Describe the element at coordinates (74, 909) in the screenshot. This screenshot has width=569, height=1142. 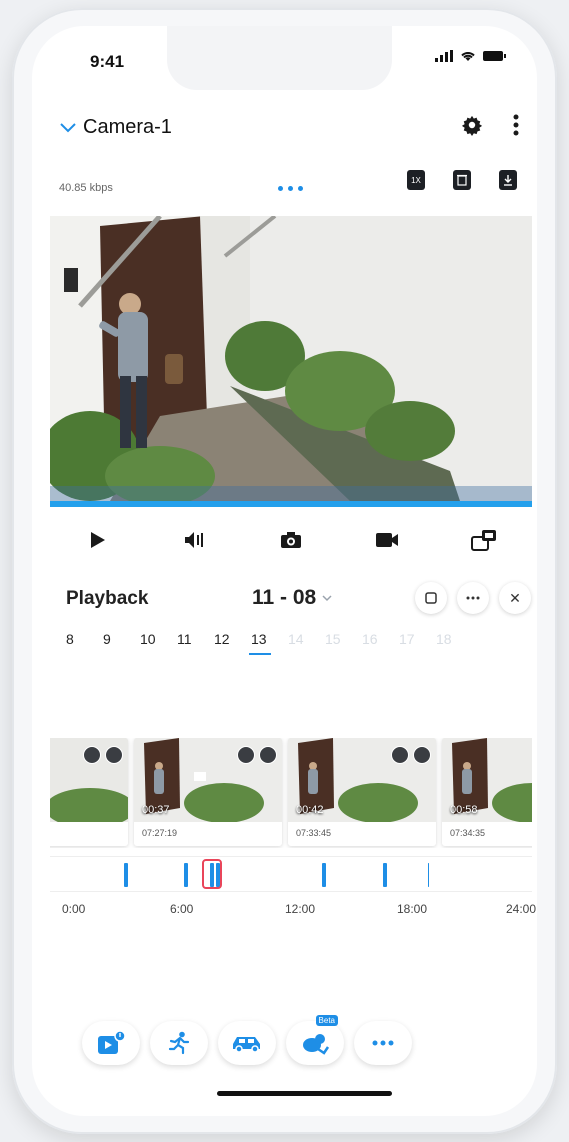
I see `timeline-label: 0:00` at that location.